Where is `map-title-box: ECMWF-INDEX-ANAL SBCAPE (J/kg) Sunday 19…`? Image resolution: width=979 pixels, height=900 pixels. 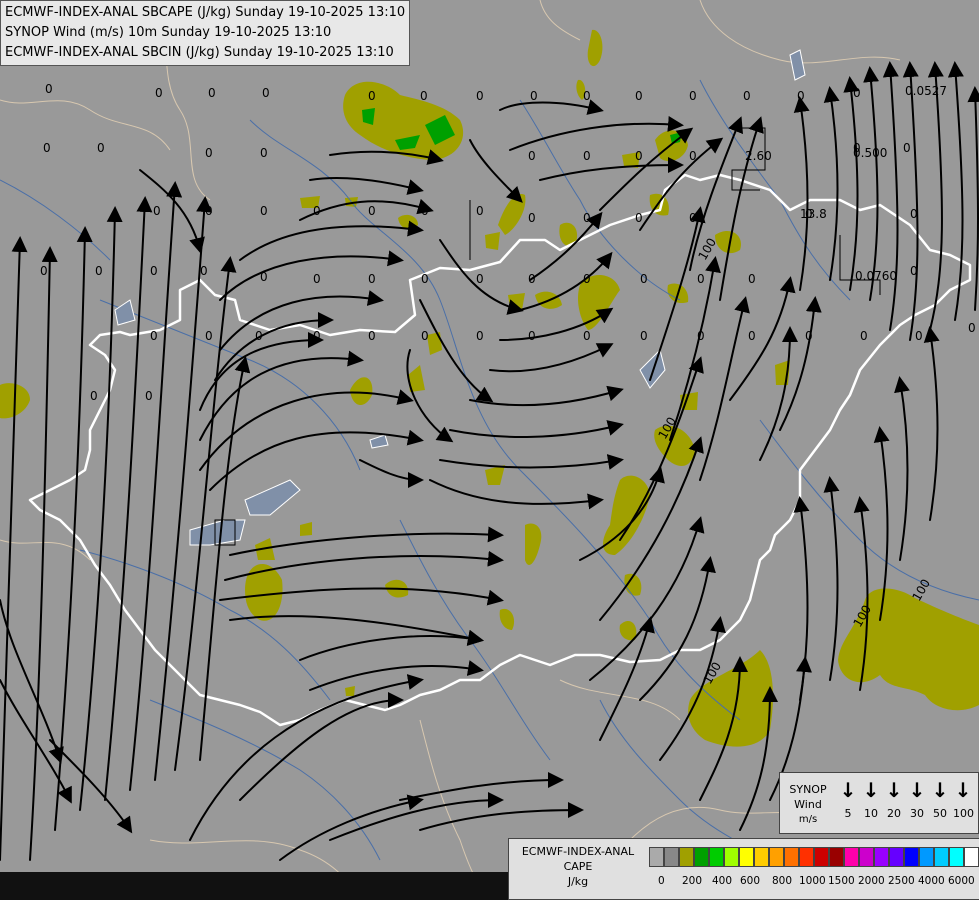
map-title-box: ECMWF-INDEX-ANAL SBCAPE (J/kg) Sunday 19… is located at coordinates (205, 33).